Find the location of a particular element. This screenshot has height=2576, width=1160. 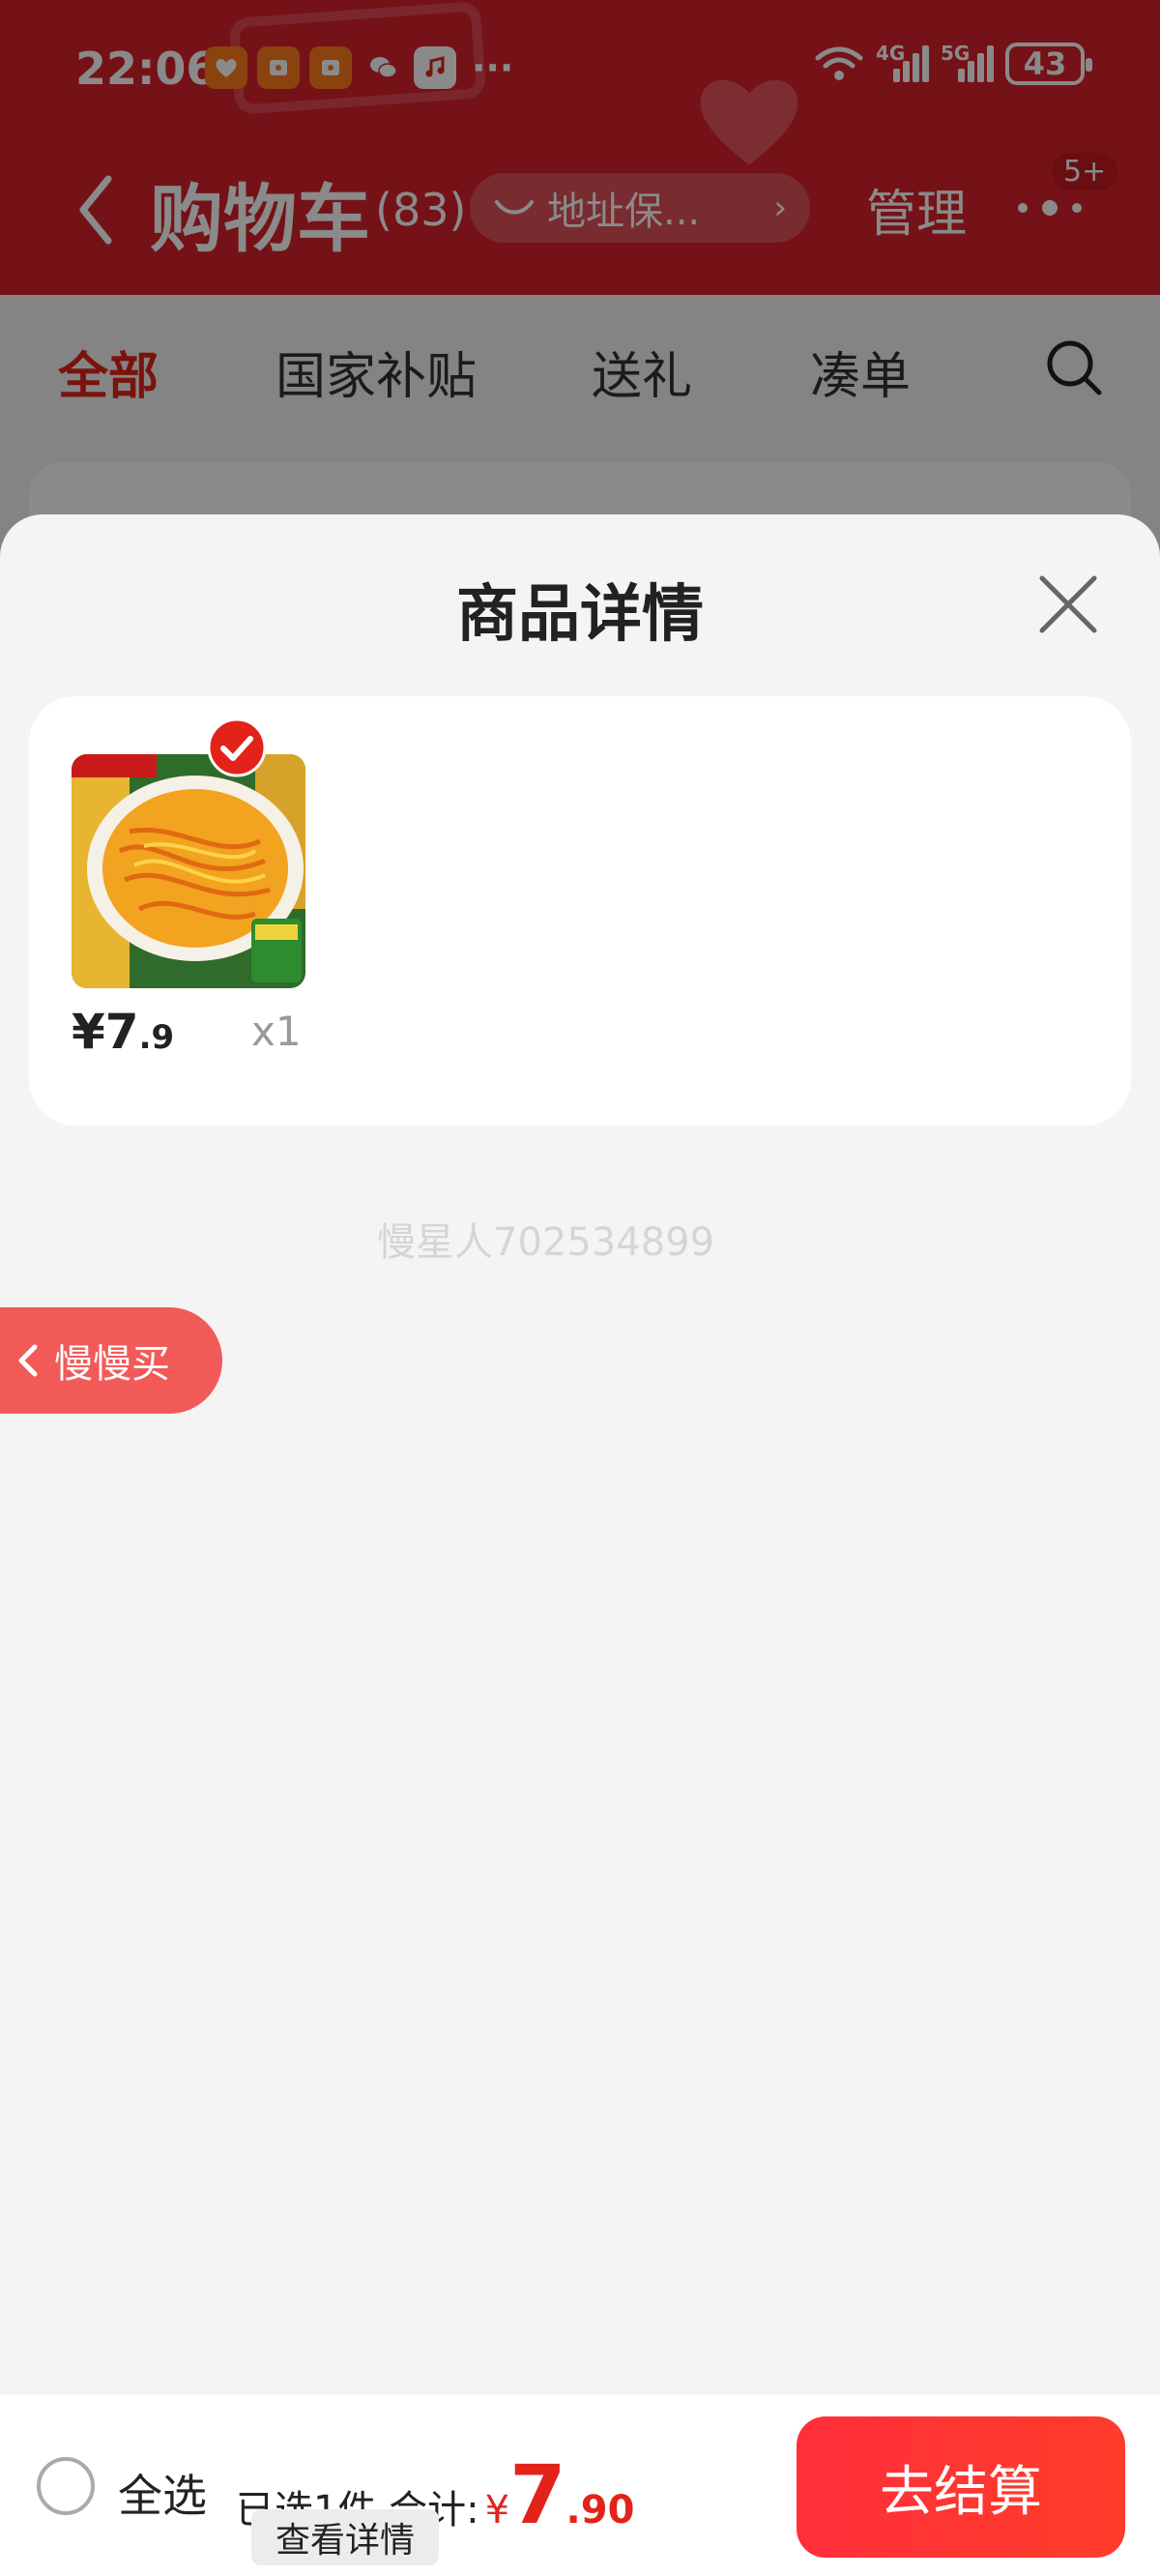

selected-check-icon is located at coordinates (237, 747).